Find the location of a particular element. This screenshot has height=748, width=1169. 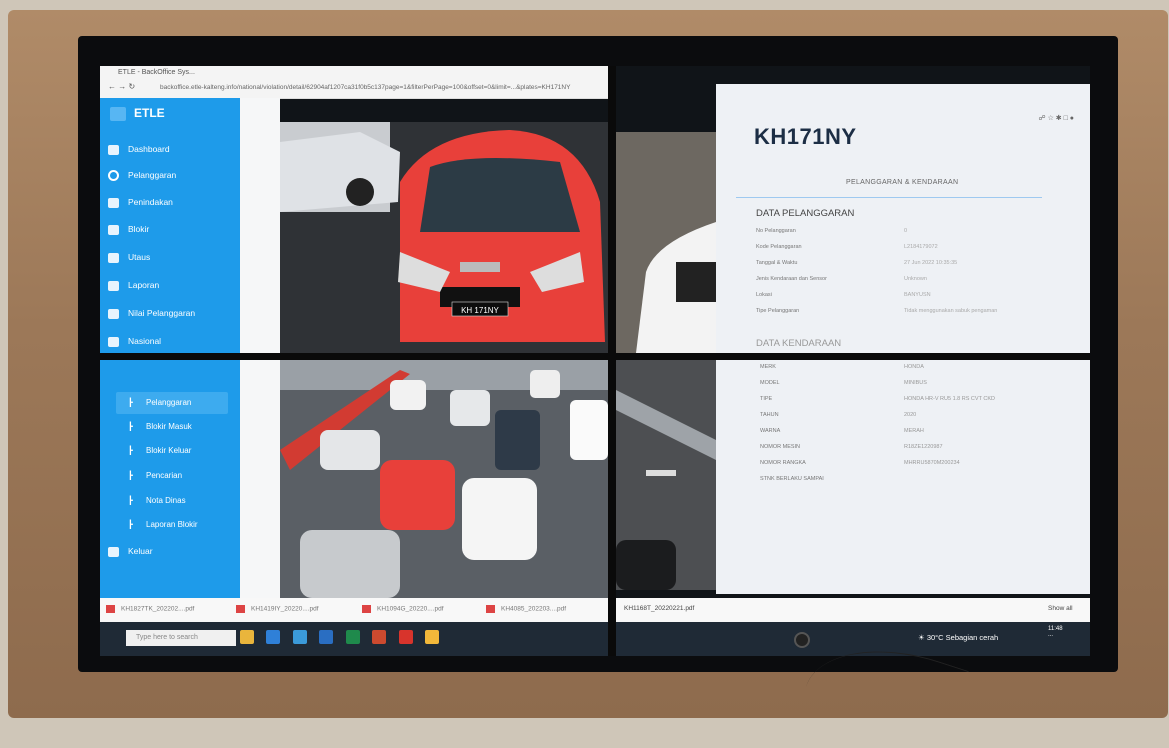

detail-label: MODEL is located at coordinates (770, 383).